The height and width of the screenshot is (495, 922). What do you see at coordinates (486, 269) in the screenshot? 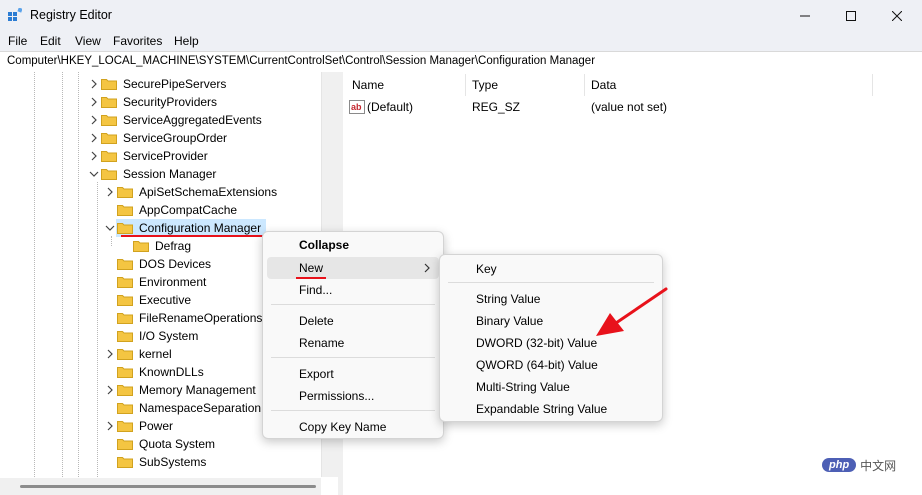
I see `submenu-item-key: Key` at bounding box center [486, 269].